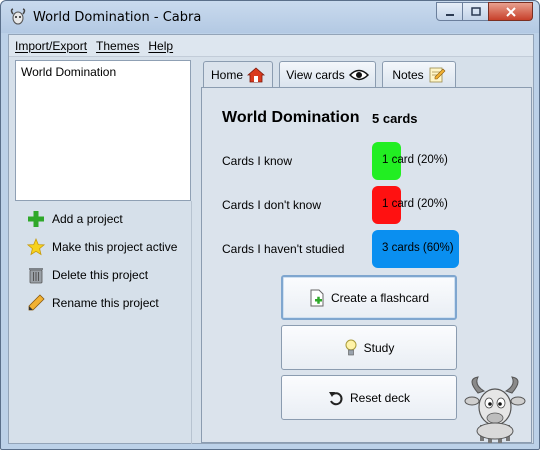 The width and height of the screenshot is (540, 450). Describe the element at coordinates (51, 46) in the screenshot. I see `menu-import-export: Import/Export` at that location.